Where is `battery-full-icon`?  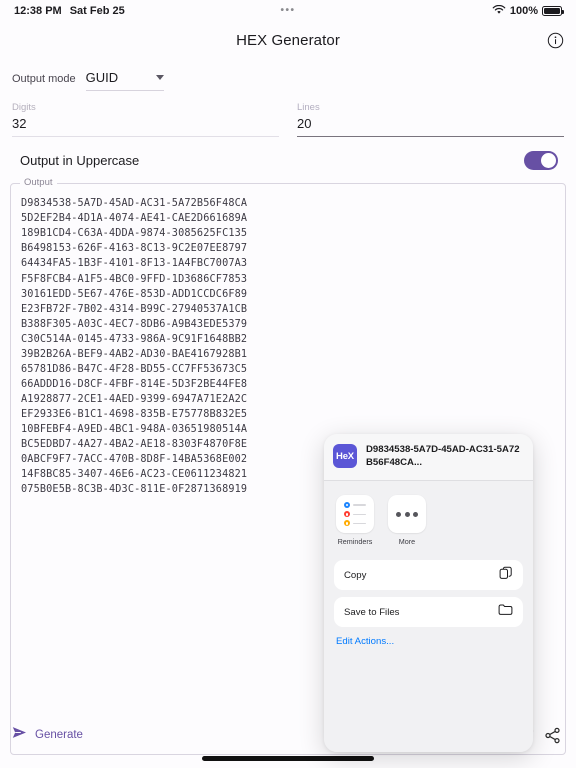
battery-full-icon is located at coordinates (553, 11).